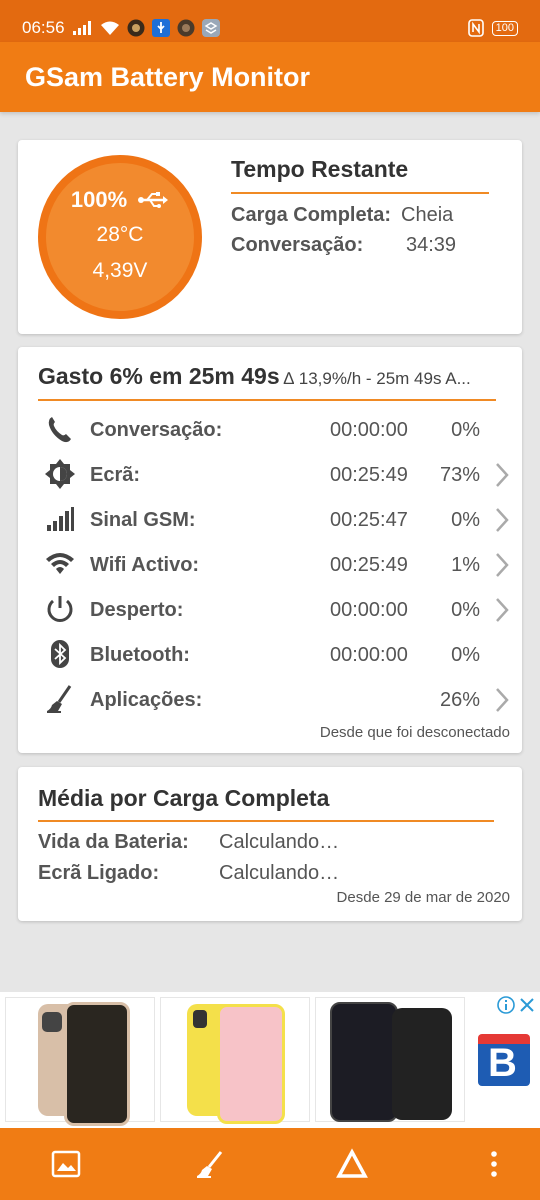  I want to click on delta-icon, so click(352, 1164).